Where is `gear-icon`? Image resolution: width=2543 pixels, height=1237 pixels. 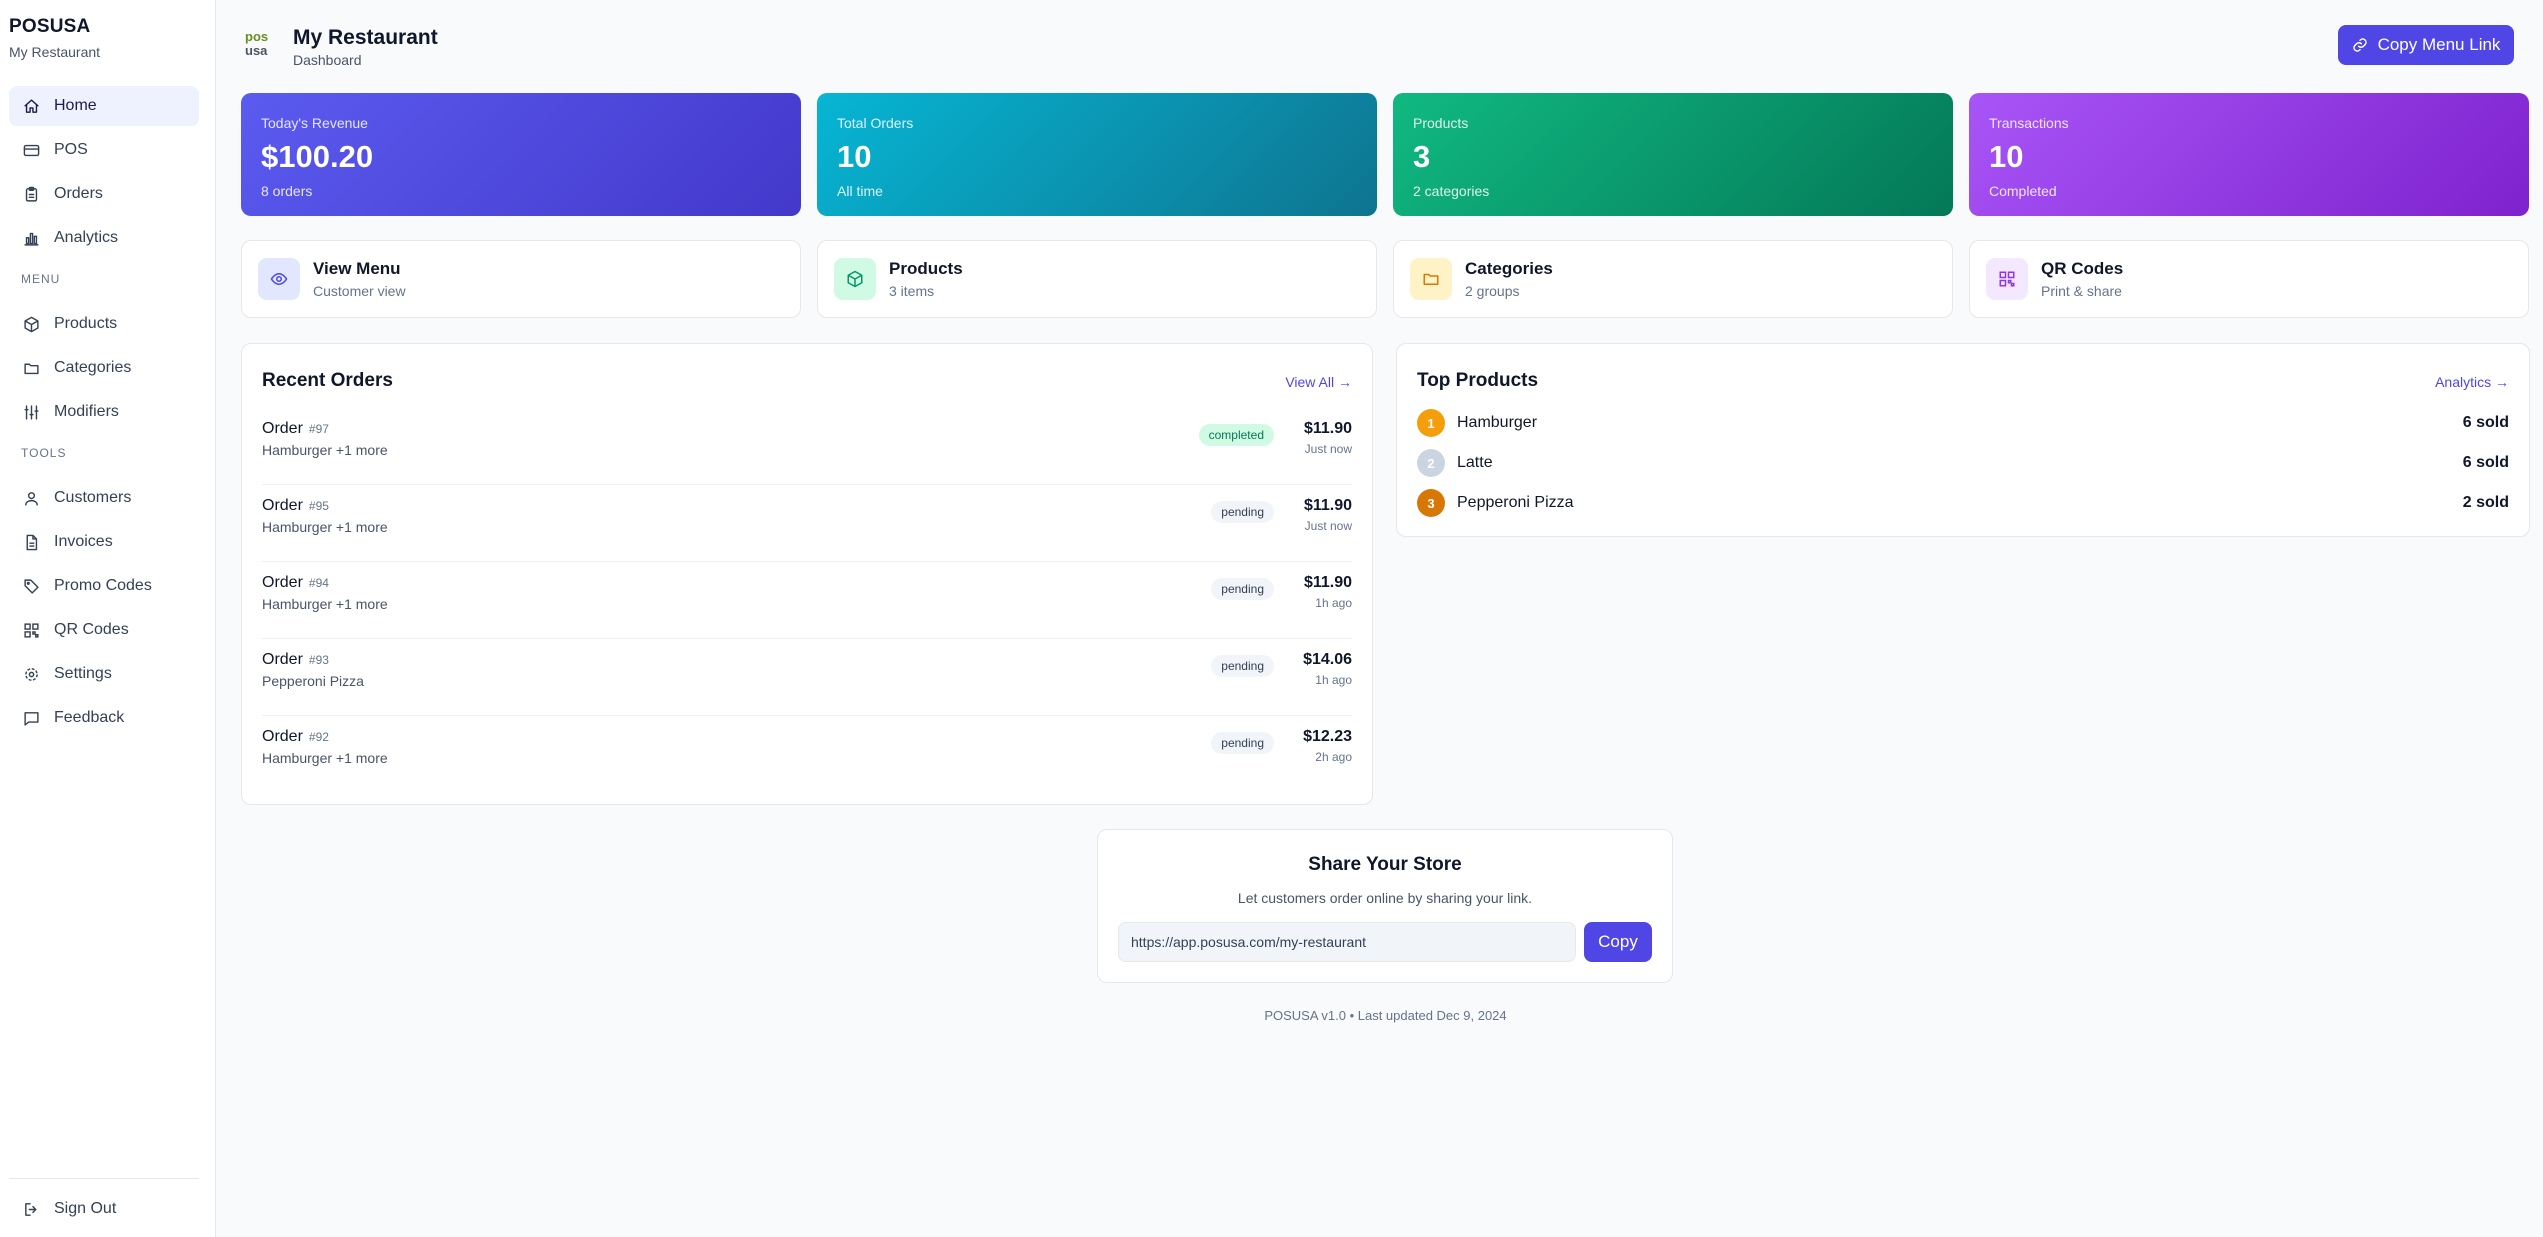
gear-icon is located at coordinates (31, 674).